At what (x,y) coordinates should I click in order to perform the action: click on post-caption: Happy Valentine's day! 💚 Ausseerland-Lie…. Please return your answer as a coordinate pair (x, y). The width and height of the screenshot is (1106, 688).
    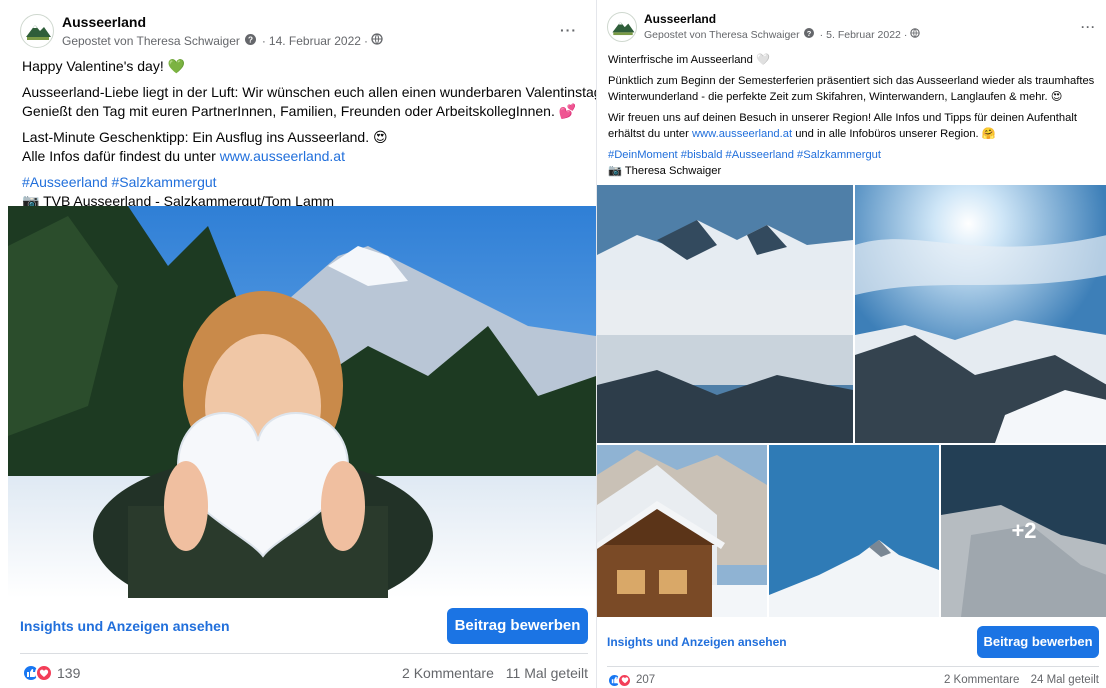
    Looking at the image, I should click on (309, 134).